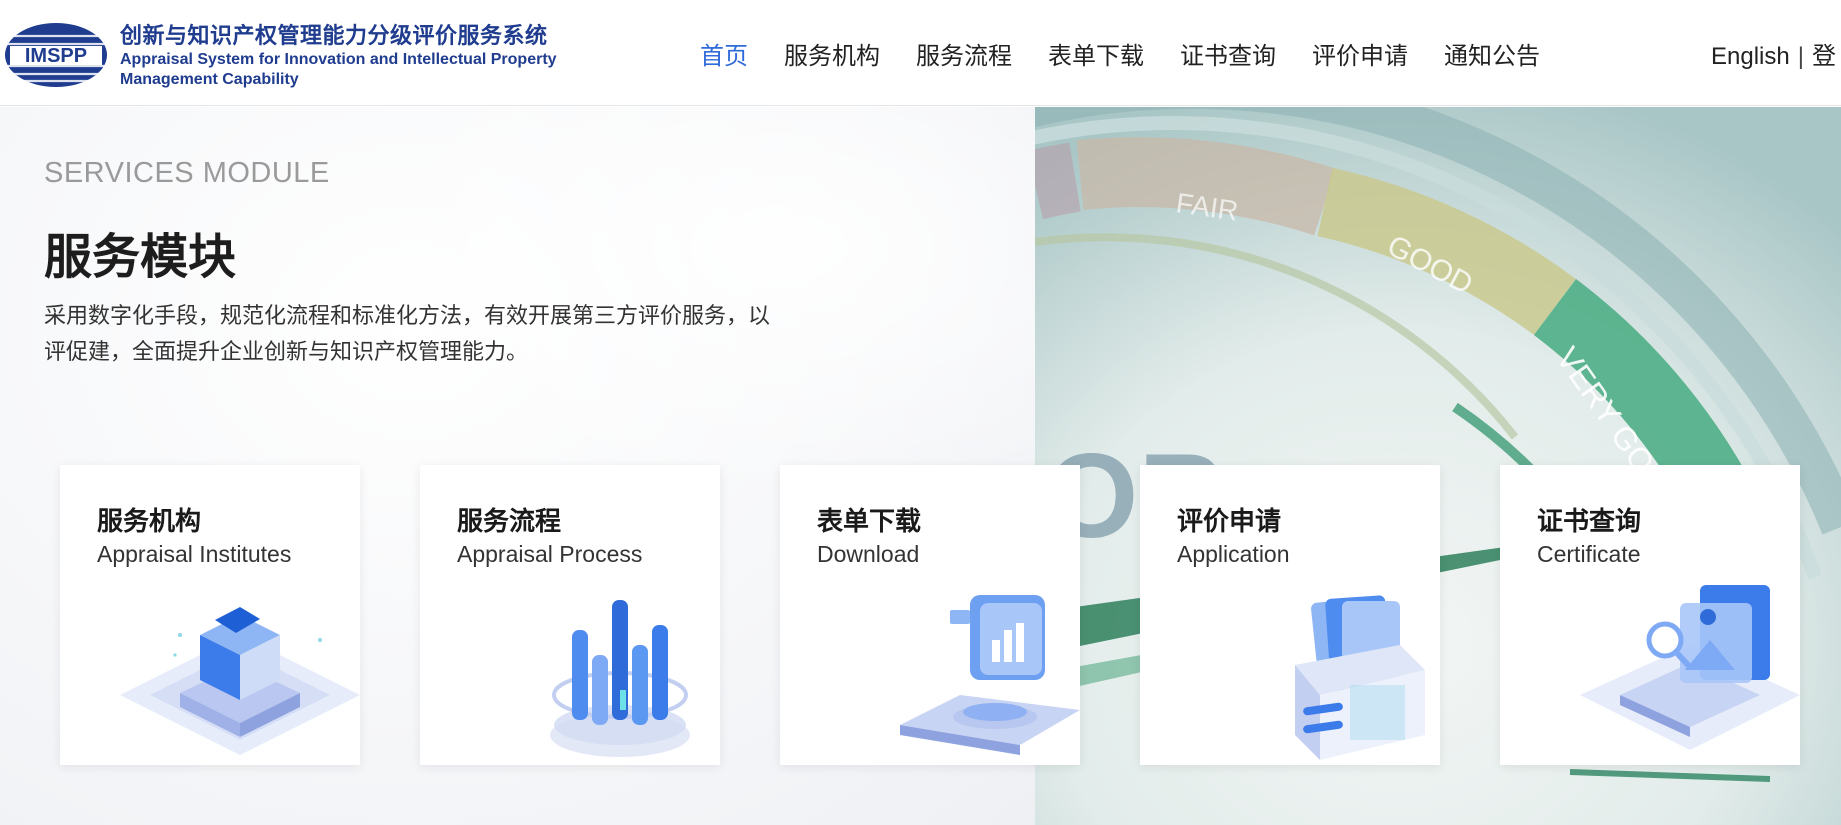 This screenshot has width=1841, height=825. Describe the element at coordinates (724, 53) in the screenshot. I see `nav-item-home: 首页` at that location.